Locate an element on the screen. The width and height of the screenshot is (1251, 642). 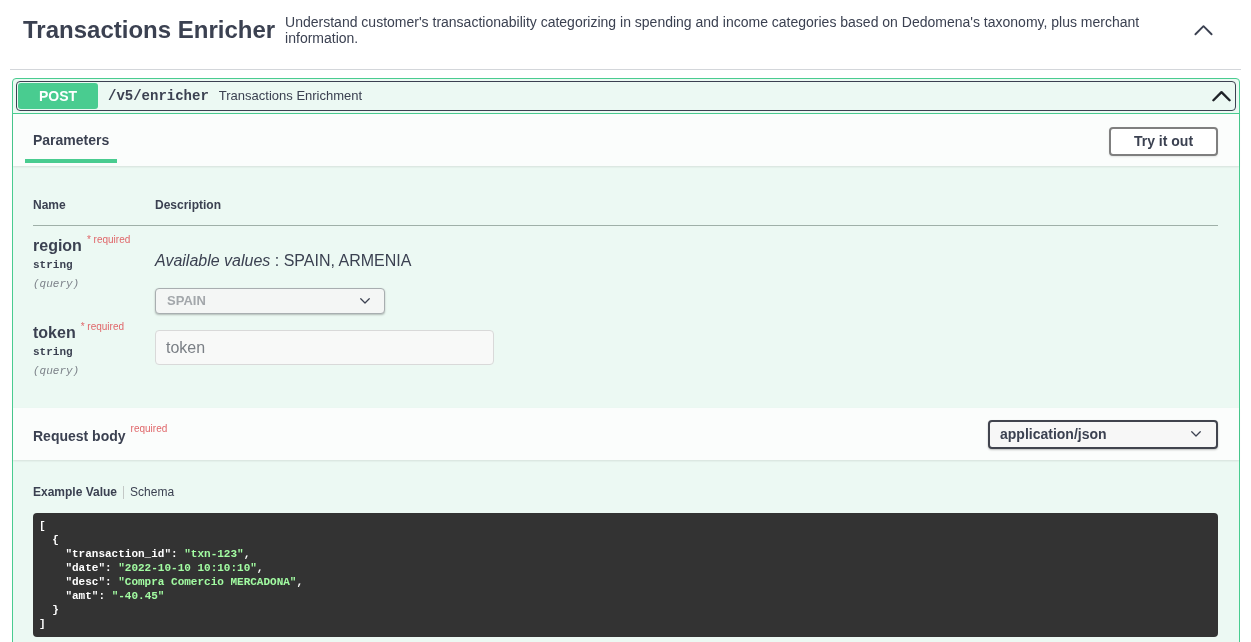
example-tab: Schema is located at coordinates (152, 492).